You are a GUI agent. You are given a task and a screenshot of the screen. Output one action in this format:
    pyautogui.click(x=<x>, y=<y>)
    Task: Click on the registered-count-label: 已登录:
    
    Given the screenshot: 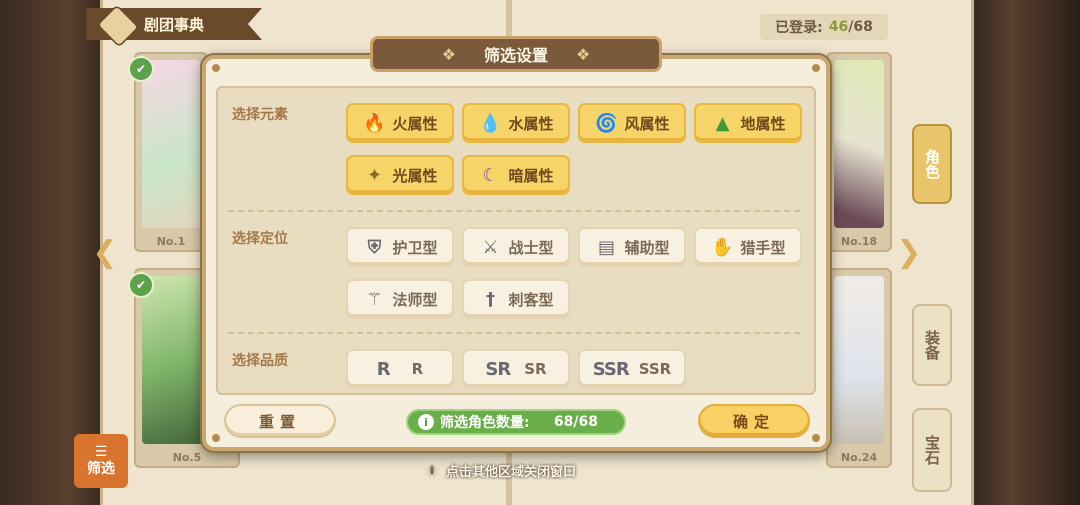 What is the action you would take?
    pyautogui.click(x=799, y=28)
    